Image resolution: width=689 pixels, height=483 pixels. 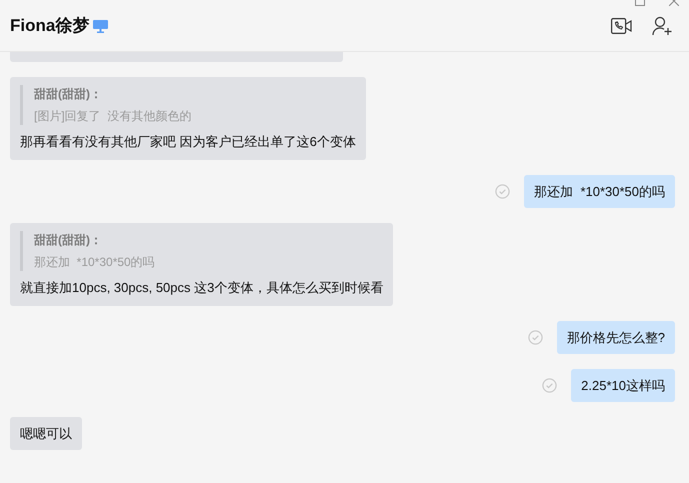 What do you see at coordinates (662, 26) in the screenshot?
I see `add-user-icon` at bounding box center [662, 26].